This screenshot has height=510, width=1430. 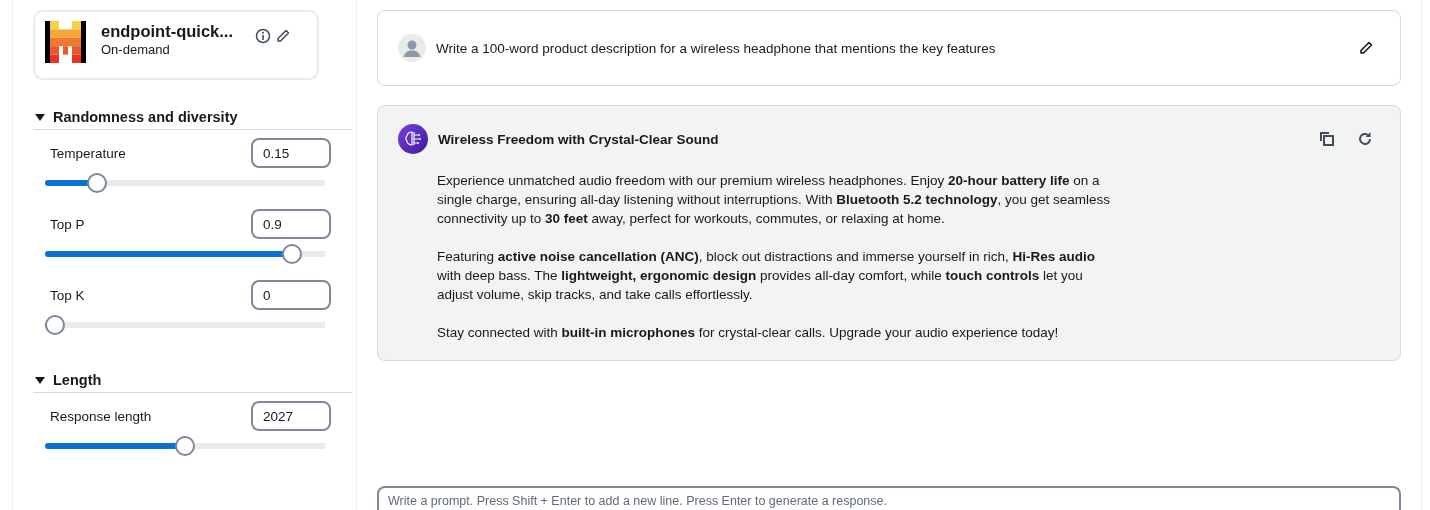 I want to click on section-header: Length, so click(x=192, y=380).